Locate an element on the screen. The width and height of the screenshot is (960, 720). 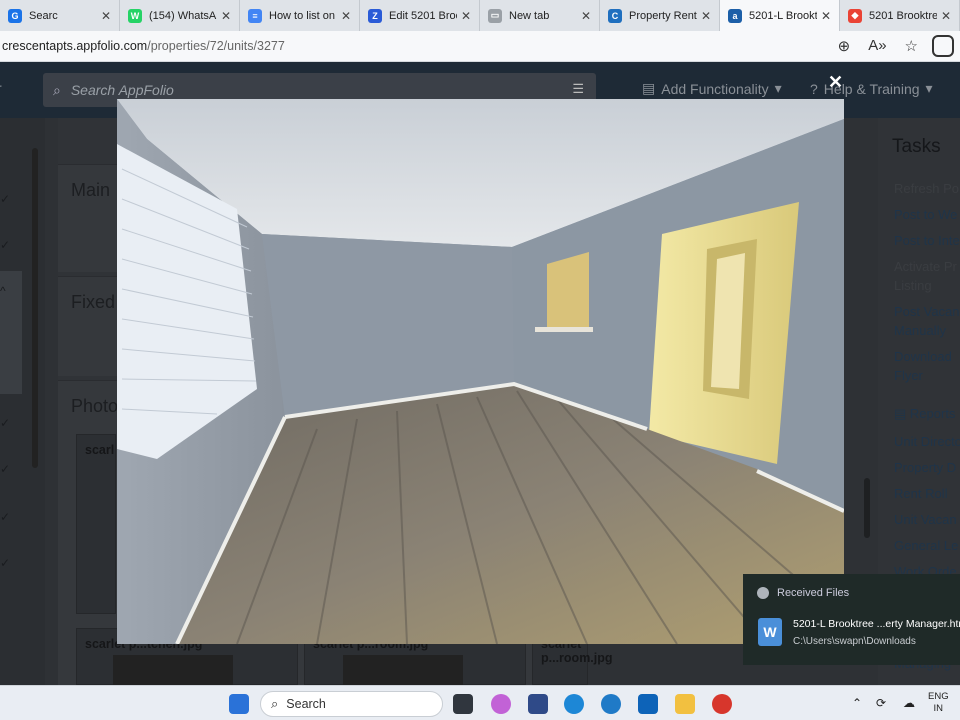
filter-icon: ☰ is located at coordinates (578, 89).